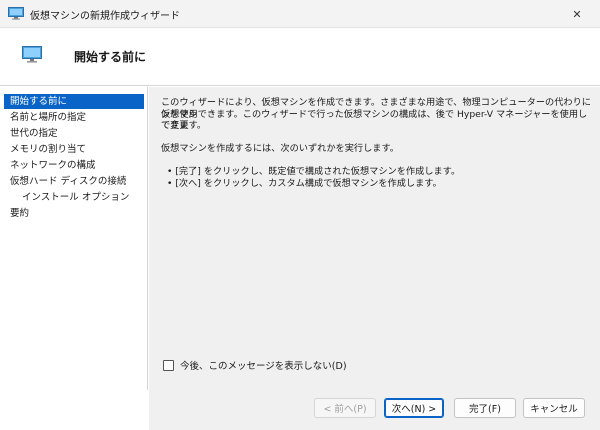 The height and width of the screenshot is (430, 600). Describe the element at coordinates (31, 133) in the screenshot. I see `step-item-generation: 世代の指定` at that location.